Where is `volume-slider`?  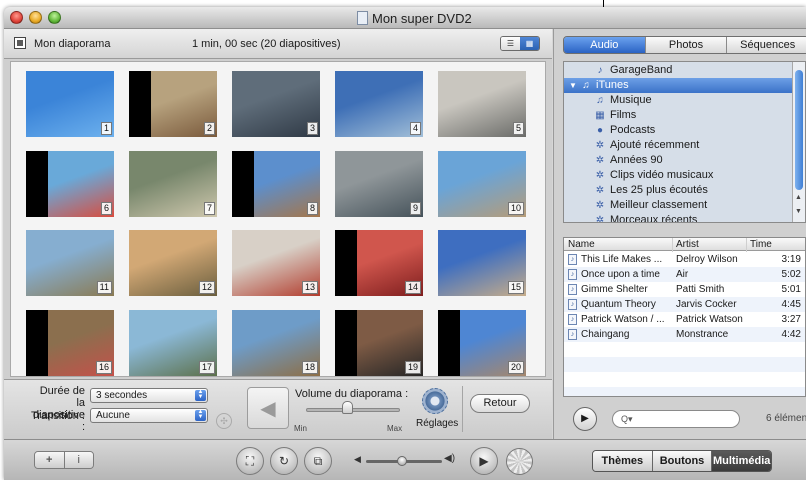 volume-slider is located at coordinates (353, 410).